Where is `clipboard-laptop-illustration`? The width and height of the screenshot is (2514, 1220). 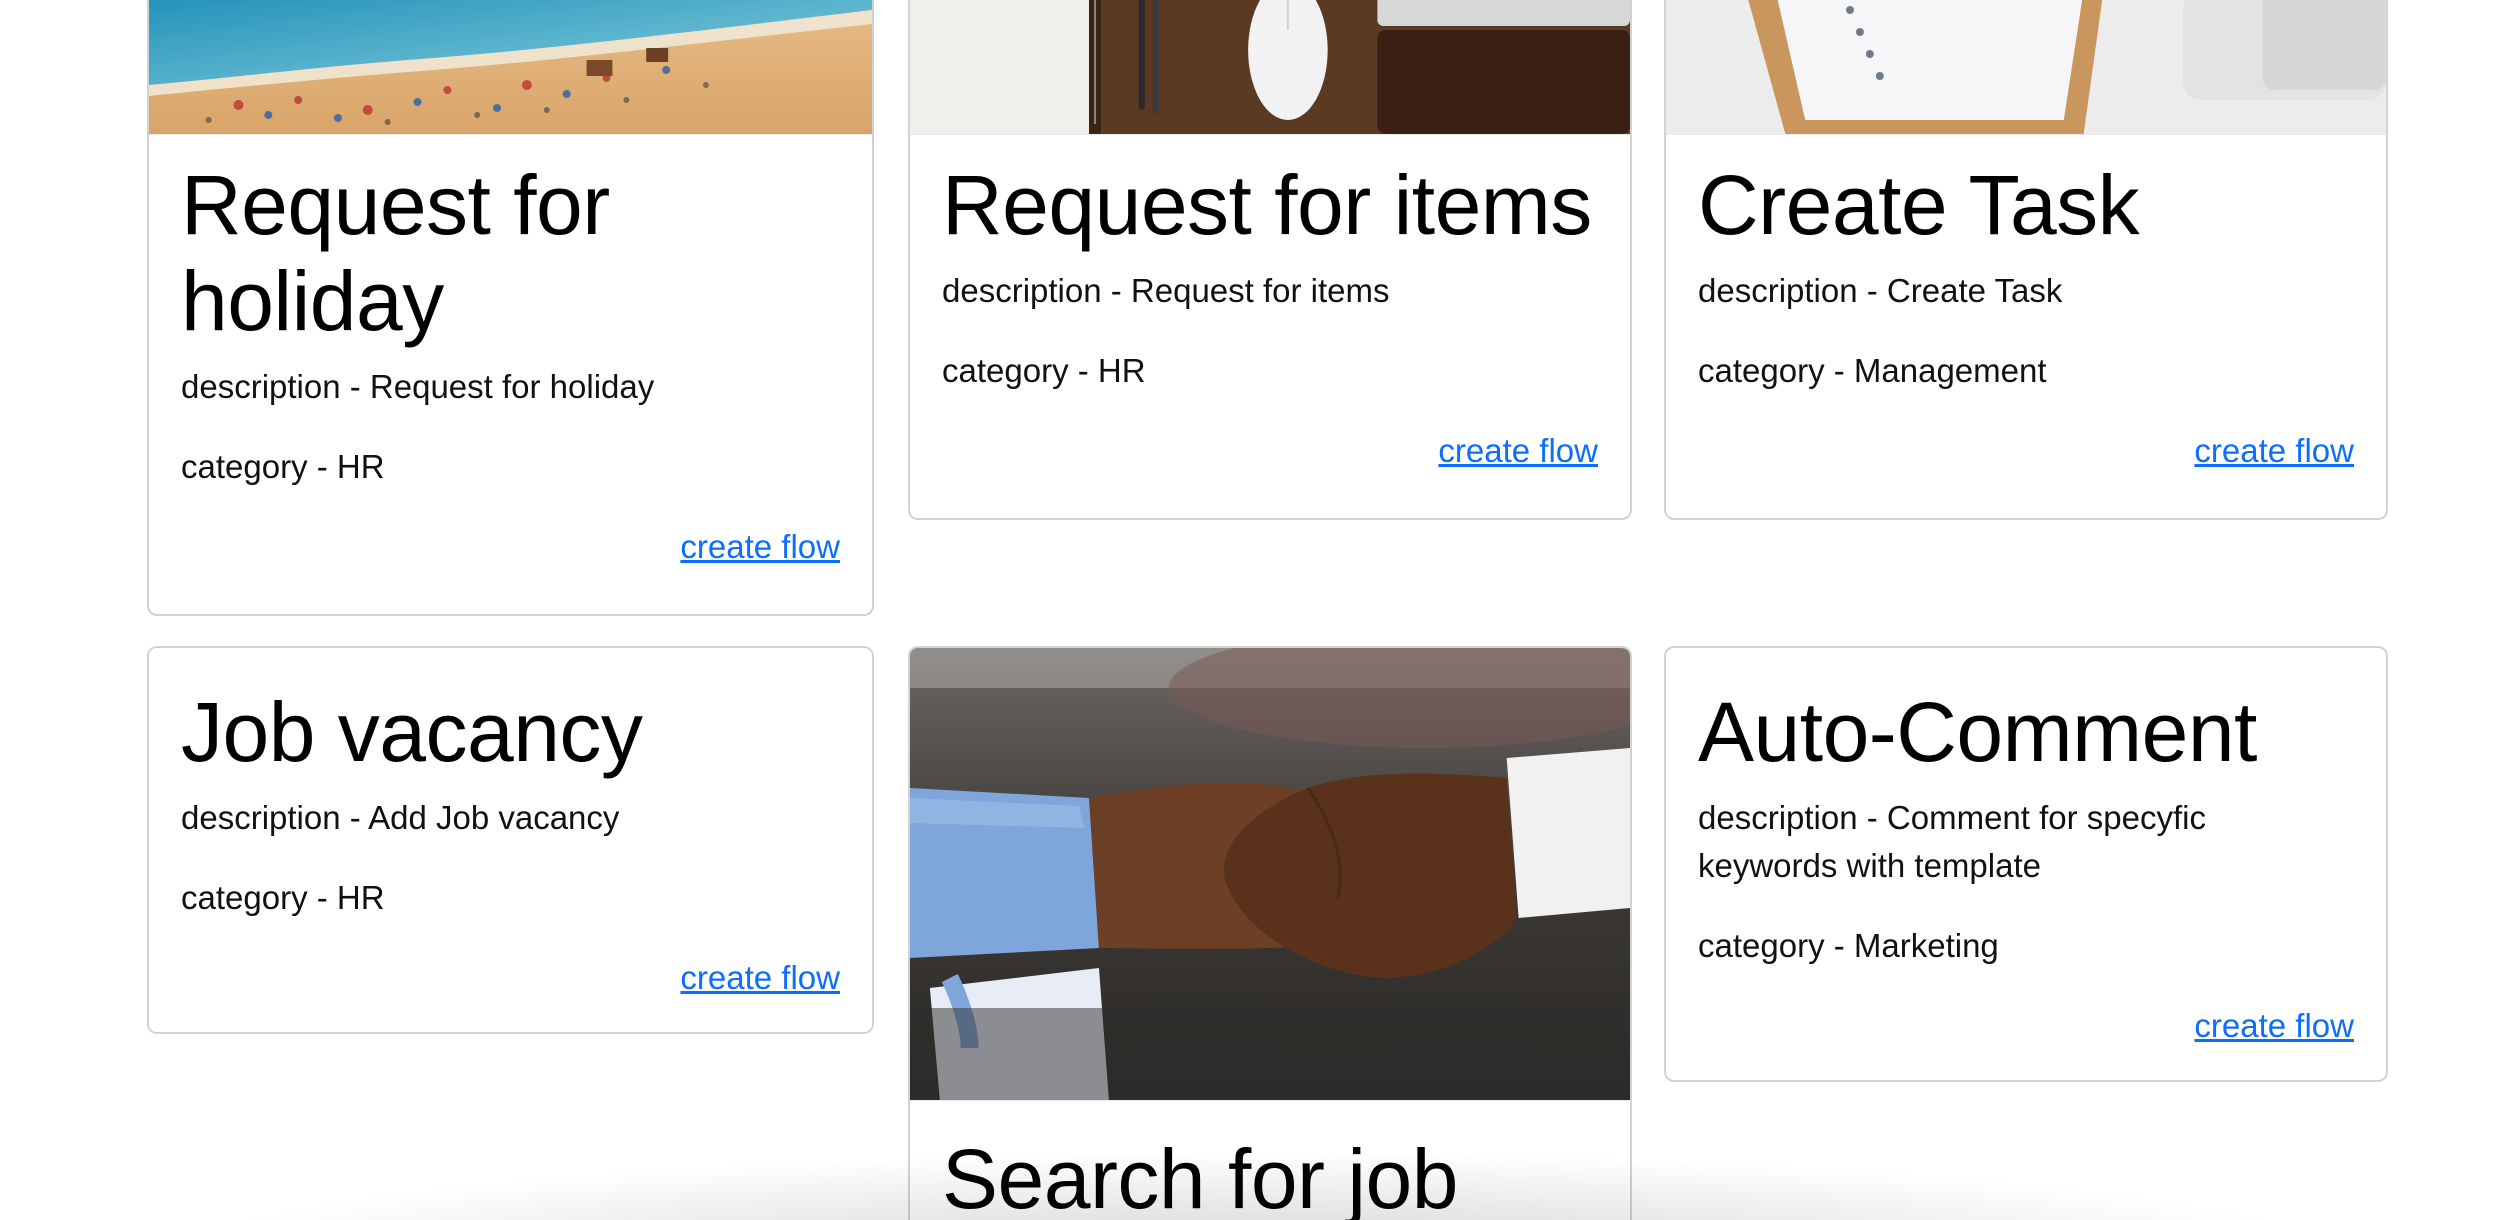 clipboard-laptop-illustration is located at coordinates (2026, 67).